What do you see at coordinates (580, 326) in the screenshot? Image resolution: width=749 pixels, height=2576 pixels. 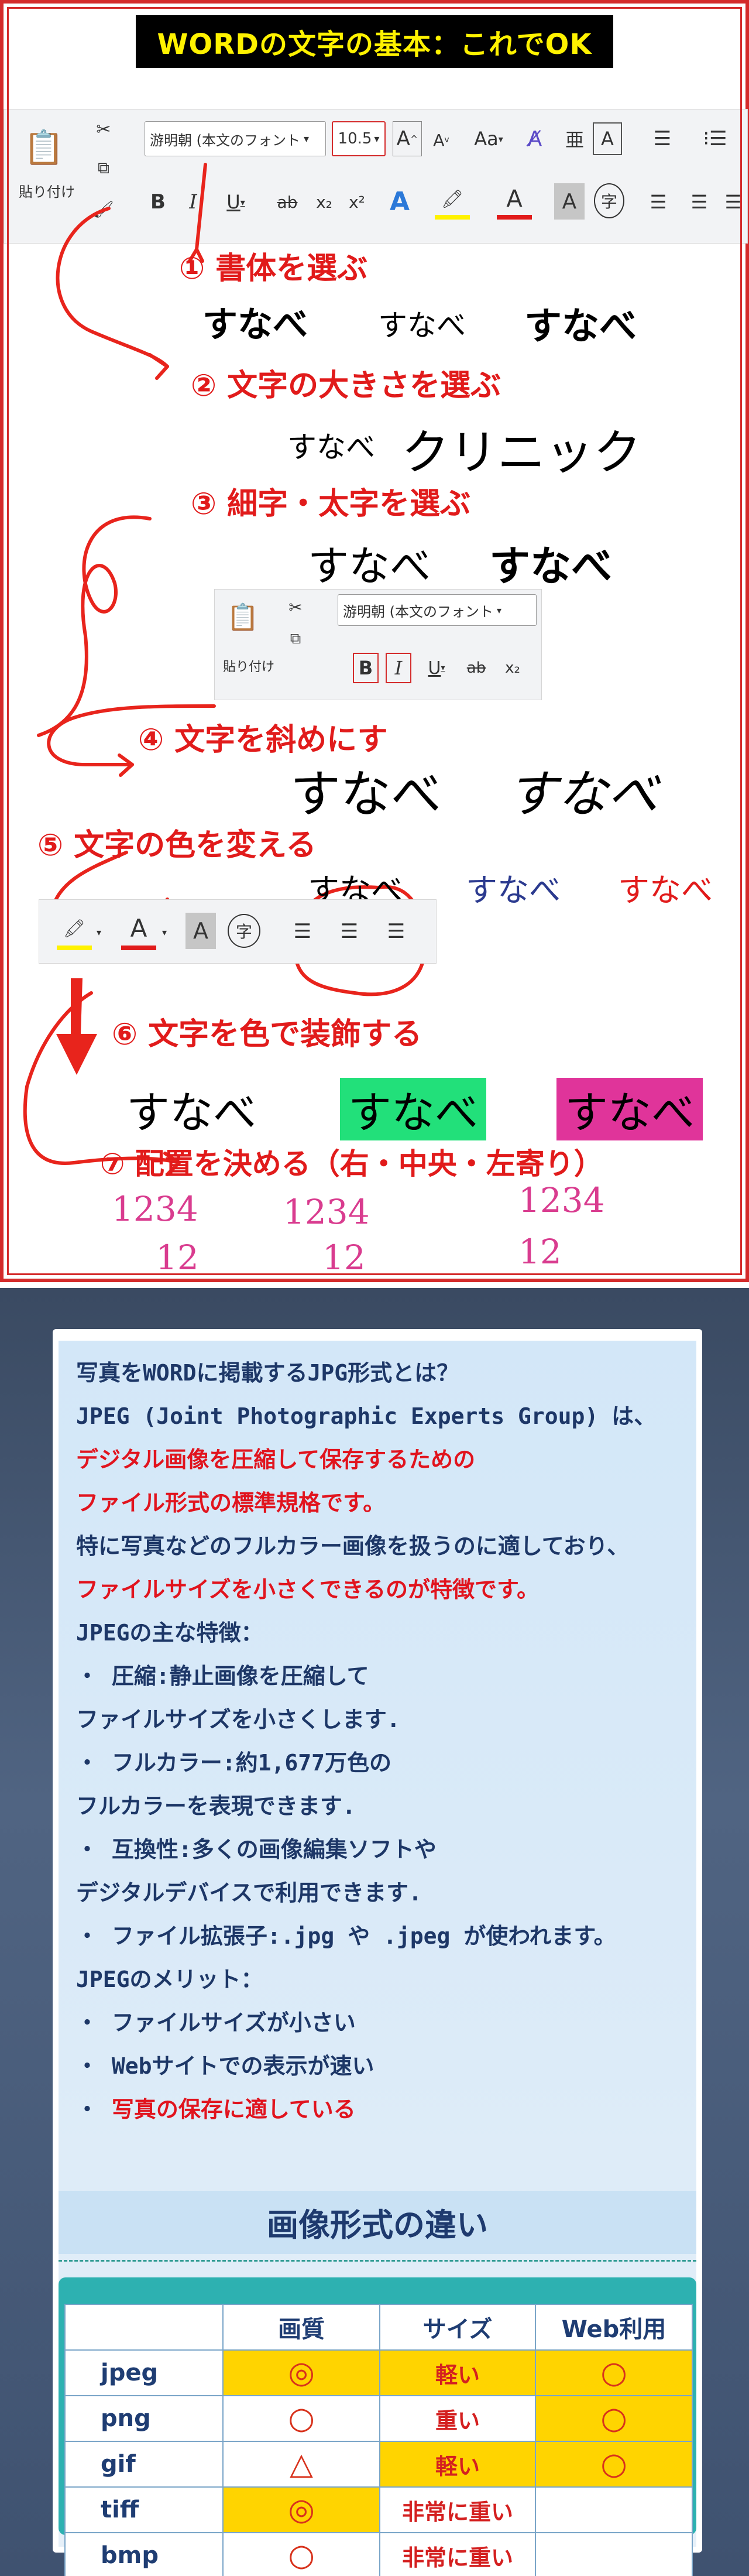 I see `font-sample-heavy: すなべ` at bounding box center [580, 326].